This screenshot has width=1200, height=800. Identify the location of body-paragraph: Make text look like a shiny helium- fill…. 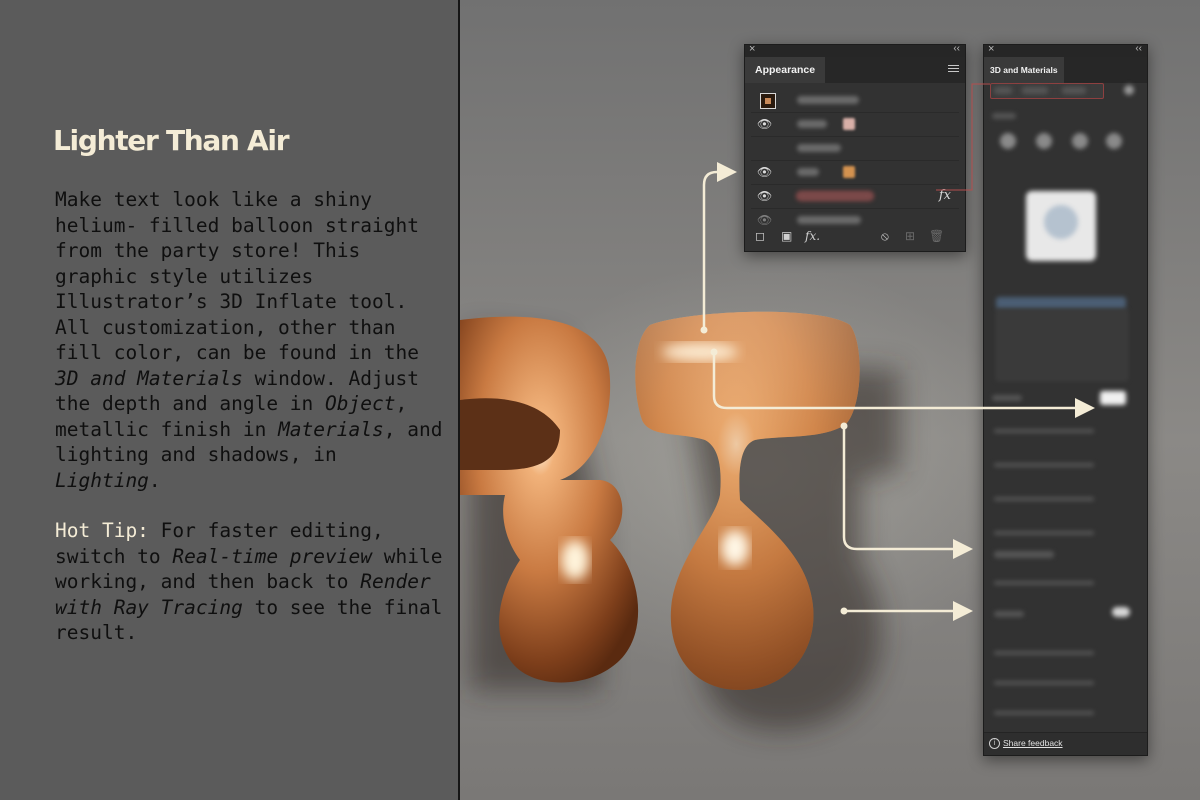
(252, 340).